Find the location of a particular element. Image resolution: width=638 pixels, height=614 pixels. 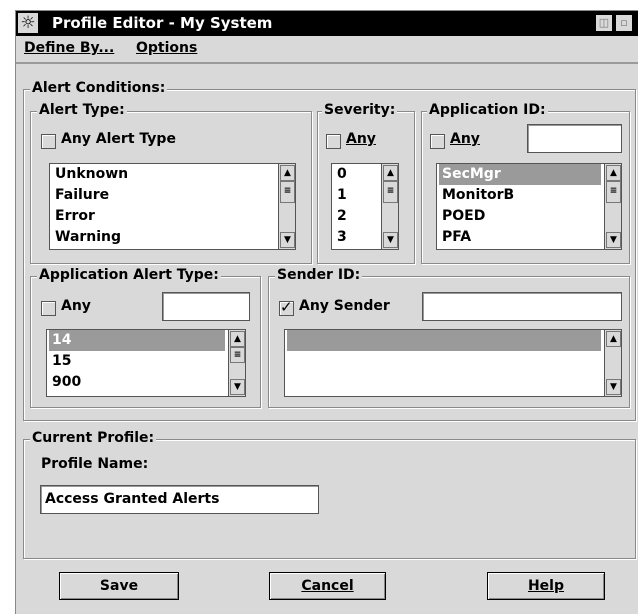

menu-bar: Define By... Options is located at coordinates (327, 50).